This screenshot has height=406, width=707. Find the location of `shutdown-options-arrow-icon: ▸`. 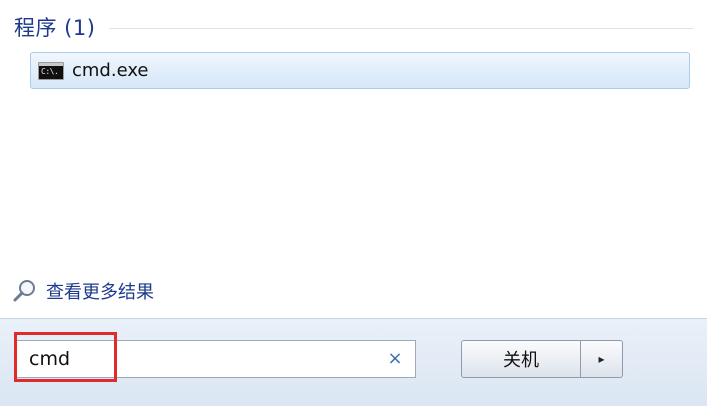

shutdown-options-arrow-icon: ▸ is located at coordinates (602, 359).